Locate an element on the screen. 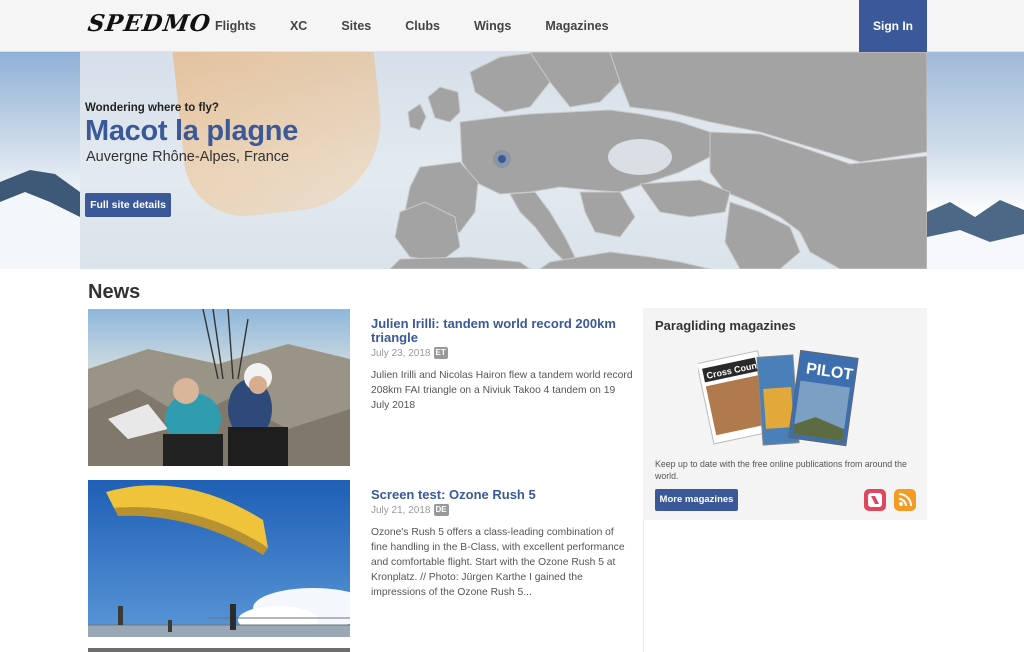  rss-glyph is located at coordinates (905, 500).